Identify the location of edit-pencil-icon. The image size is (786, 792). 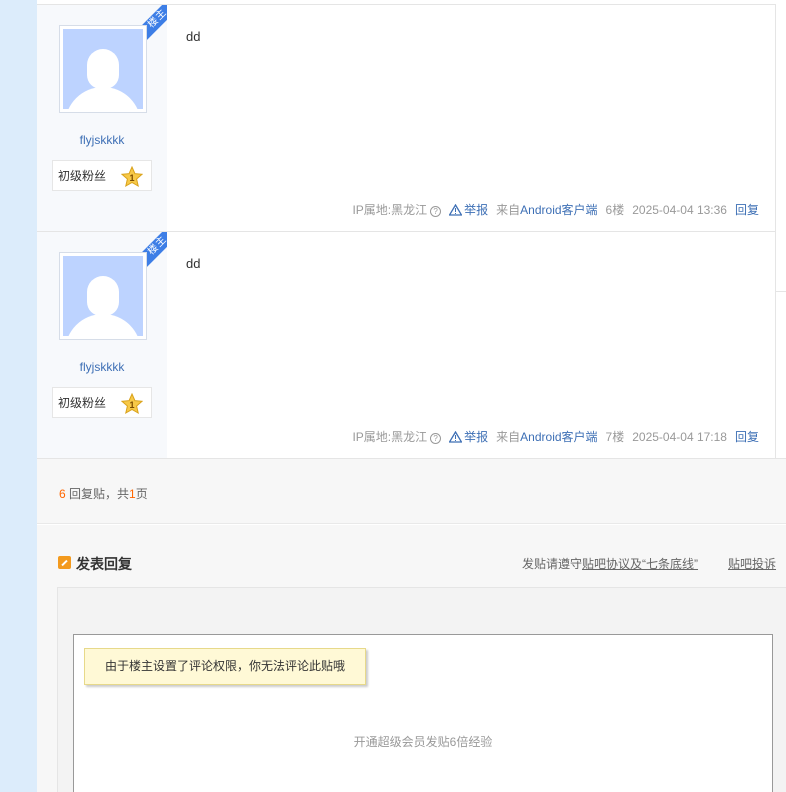
(64, 562).